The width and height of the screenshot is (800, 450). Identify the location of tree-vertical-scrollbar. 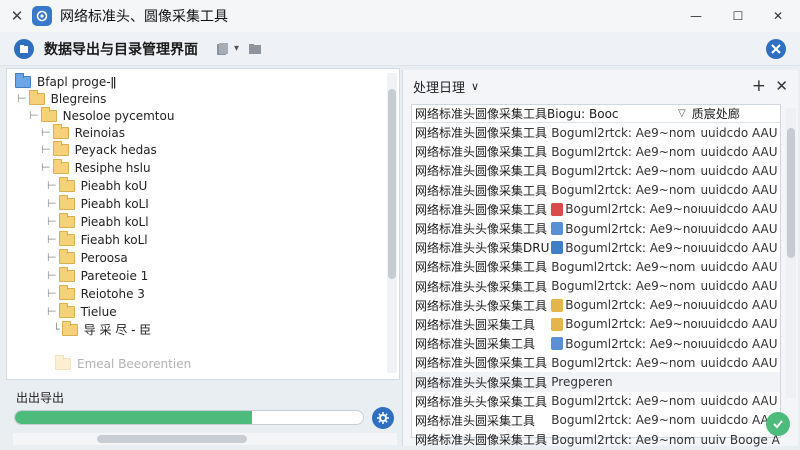
(392, 223).